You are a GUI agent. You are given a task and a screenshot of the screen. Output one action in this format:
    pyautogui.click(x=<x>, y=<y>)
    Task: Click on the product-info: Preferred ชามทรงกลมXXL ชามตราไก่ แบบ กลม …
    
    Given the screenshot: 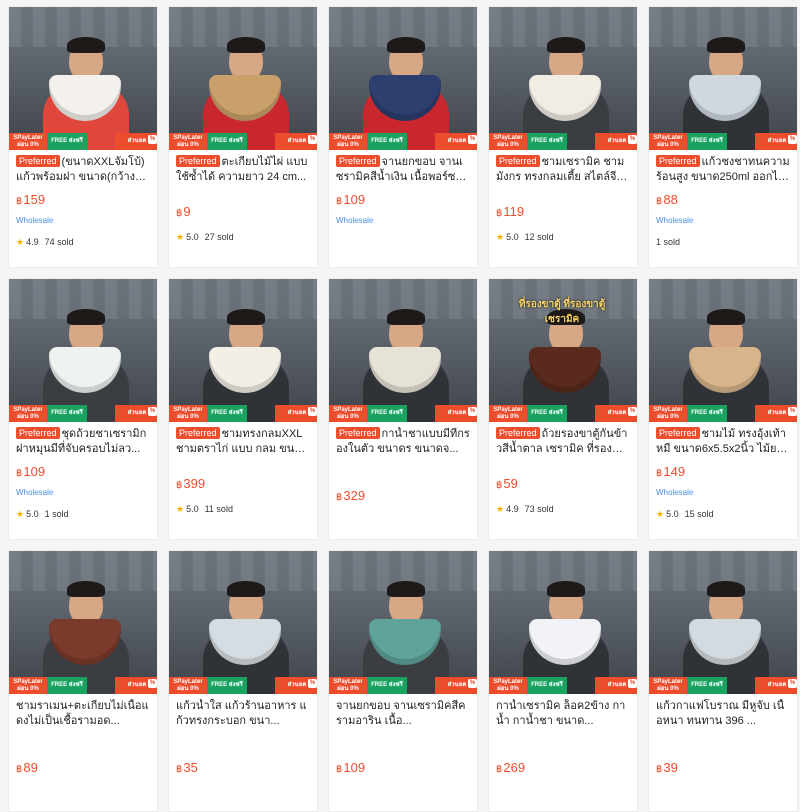 What is the action you would take?
    pyautogui.click(x=243, y=468)
    